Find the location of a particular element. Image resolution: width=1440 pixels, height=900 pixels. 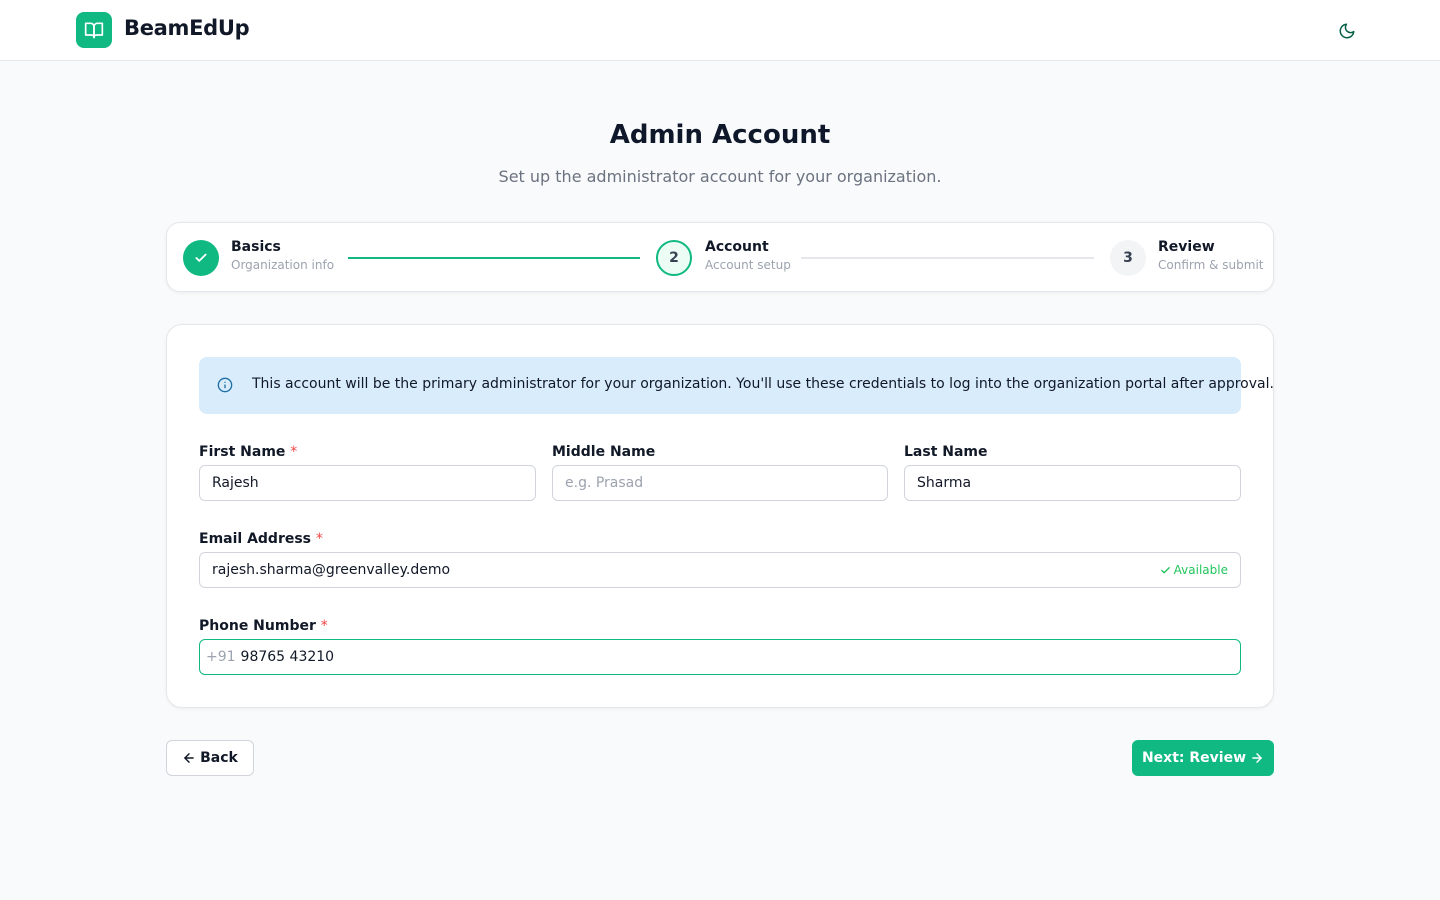

next-review-button: Next: Review is located at coordinates (1203, 758).